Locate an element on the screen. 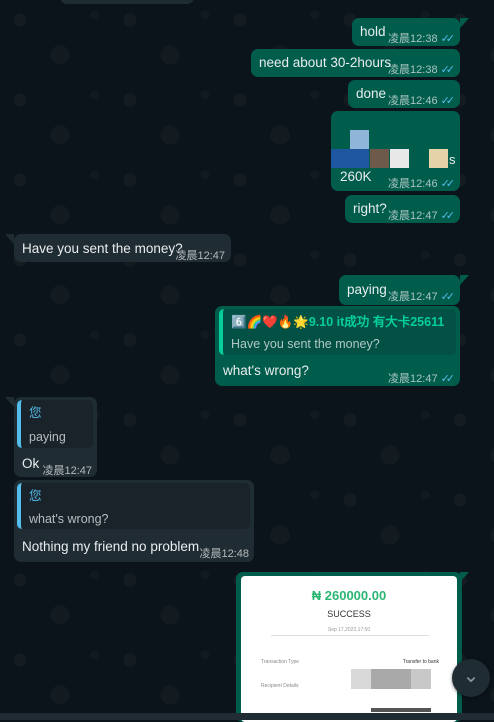 Image resolution: width=494 pixels, height=722 pixels. pixelated-image: s is located at coordinates (395, 141).